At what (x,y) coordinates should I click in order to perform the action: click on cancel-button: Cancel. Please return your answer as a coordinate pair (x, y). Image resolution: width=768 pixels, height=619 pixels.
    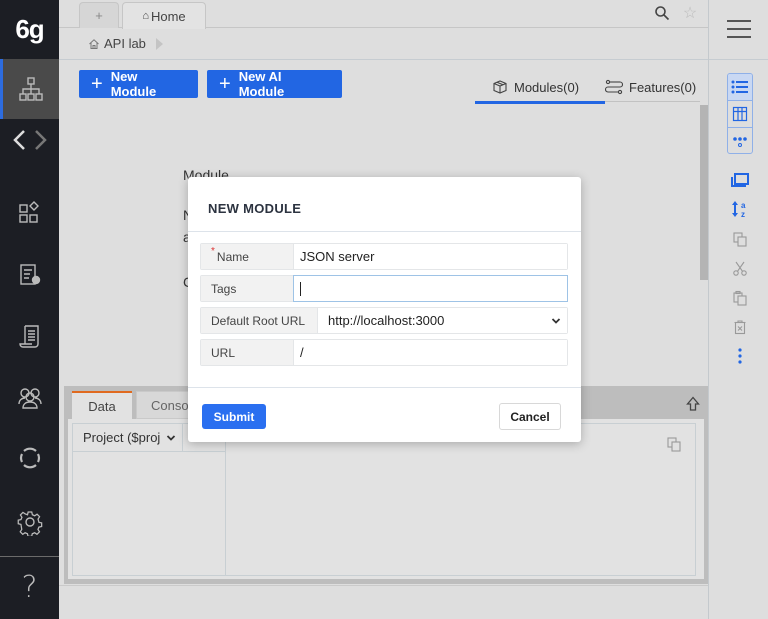
    Looking at the image, I should click on (530, 416).